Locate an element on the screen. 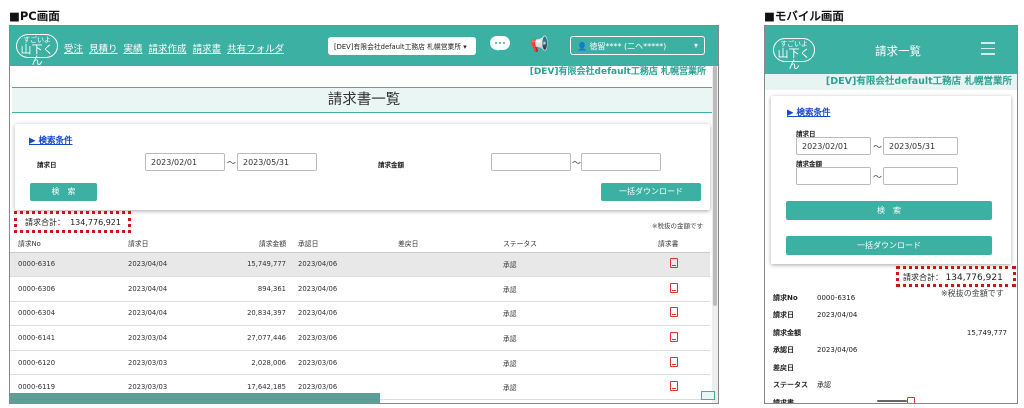 The height and width of the screenshot is (408, 1024). cell-no: 0000-6306 is located at coordinates (65, 289).